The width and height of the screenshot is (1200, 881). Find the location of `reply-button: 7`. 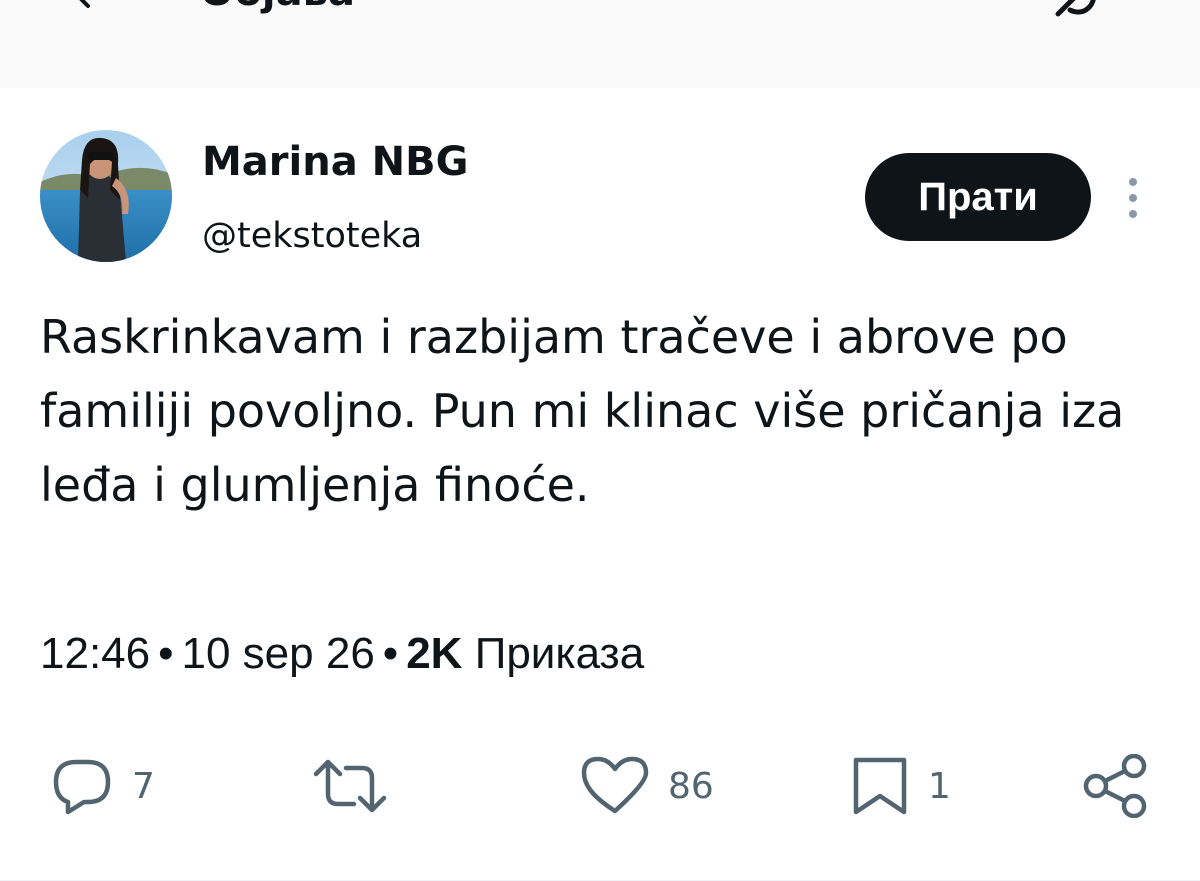

reply-button: 7 is located at coordinates (102, 786).